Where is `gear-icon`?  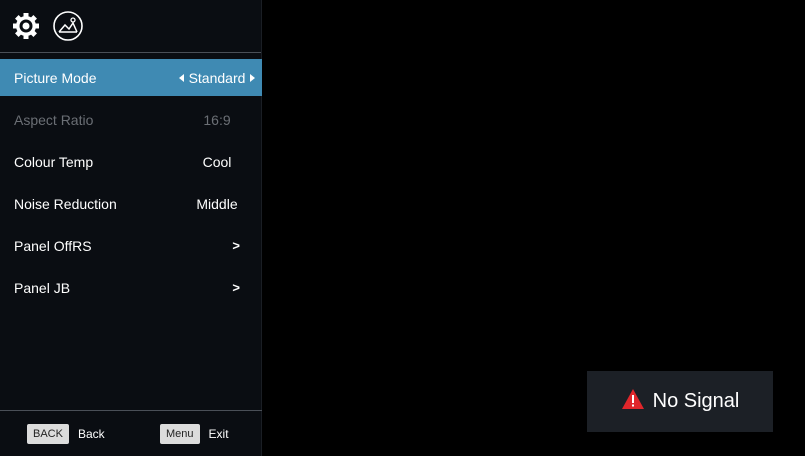
gear-icon is located at coordinates (26, 26).